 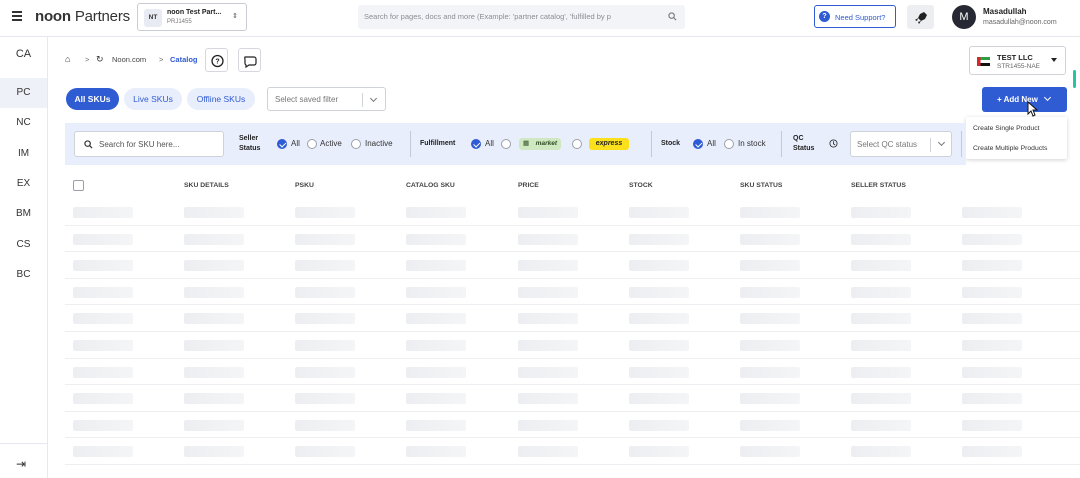 I want to click on sidebar-item-bc: BC, so click(x=23, y=275).